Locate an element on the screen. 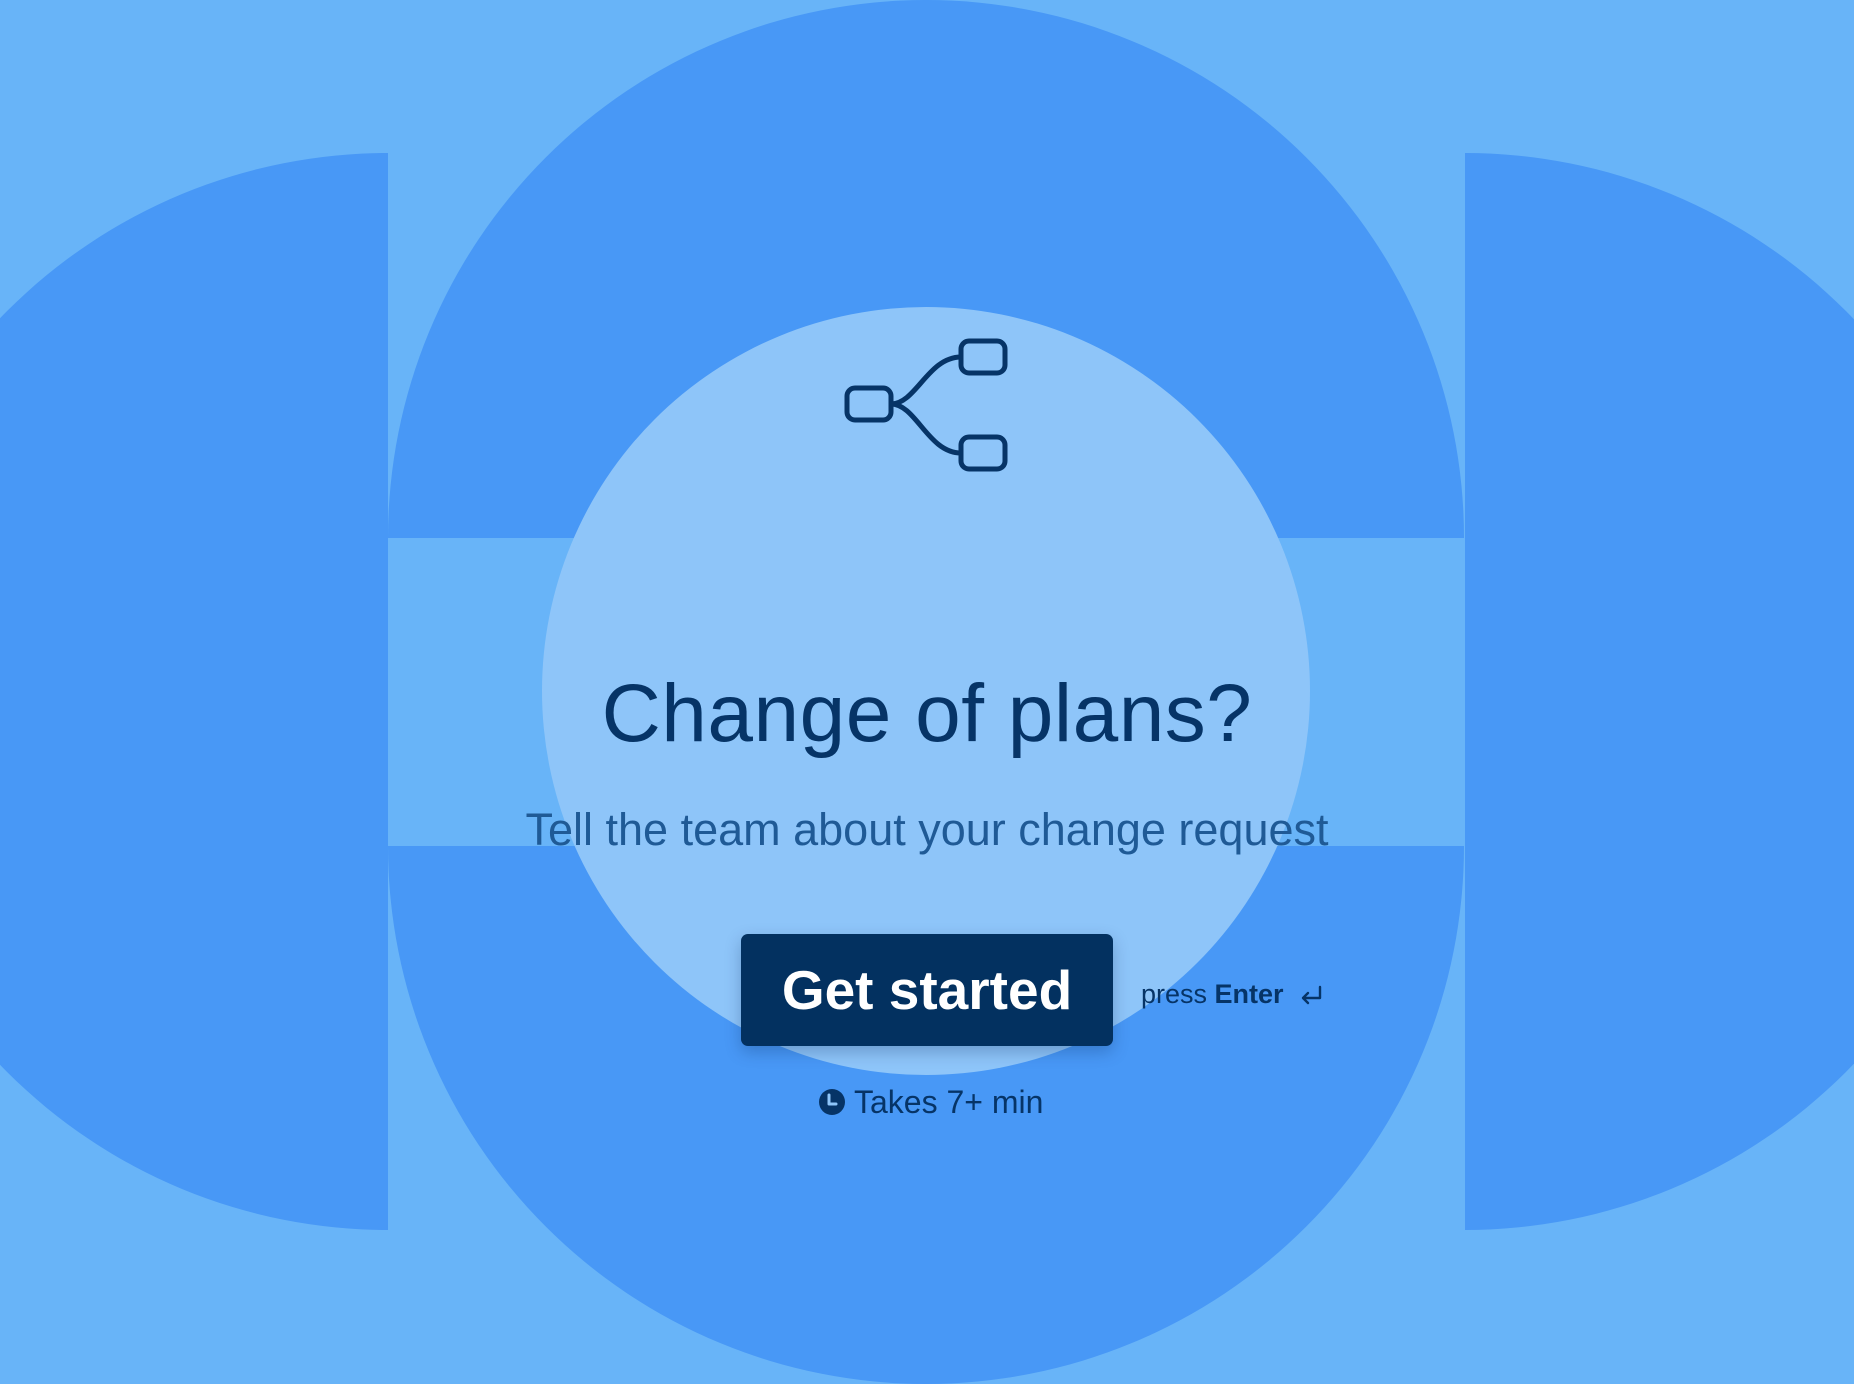 The image size is (1854, 1384). page-title: Change of plans? is located at coordinates (927, 713).